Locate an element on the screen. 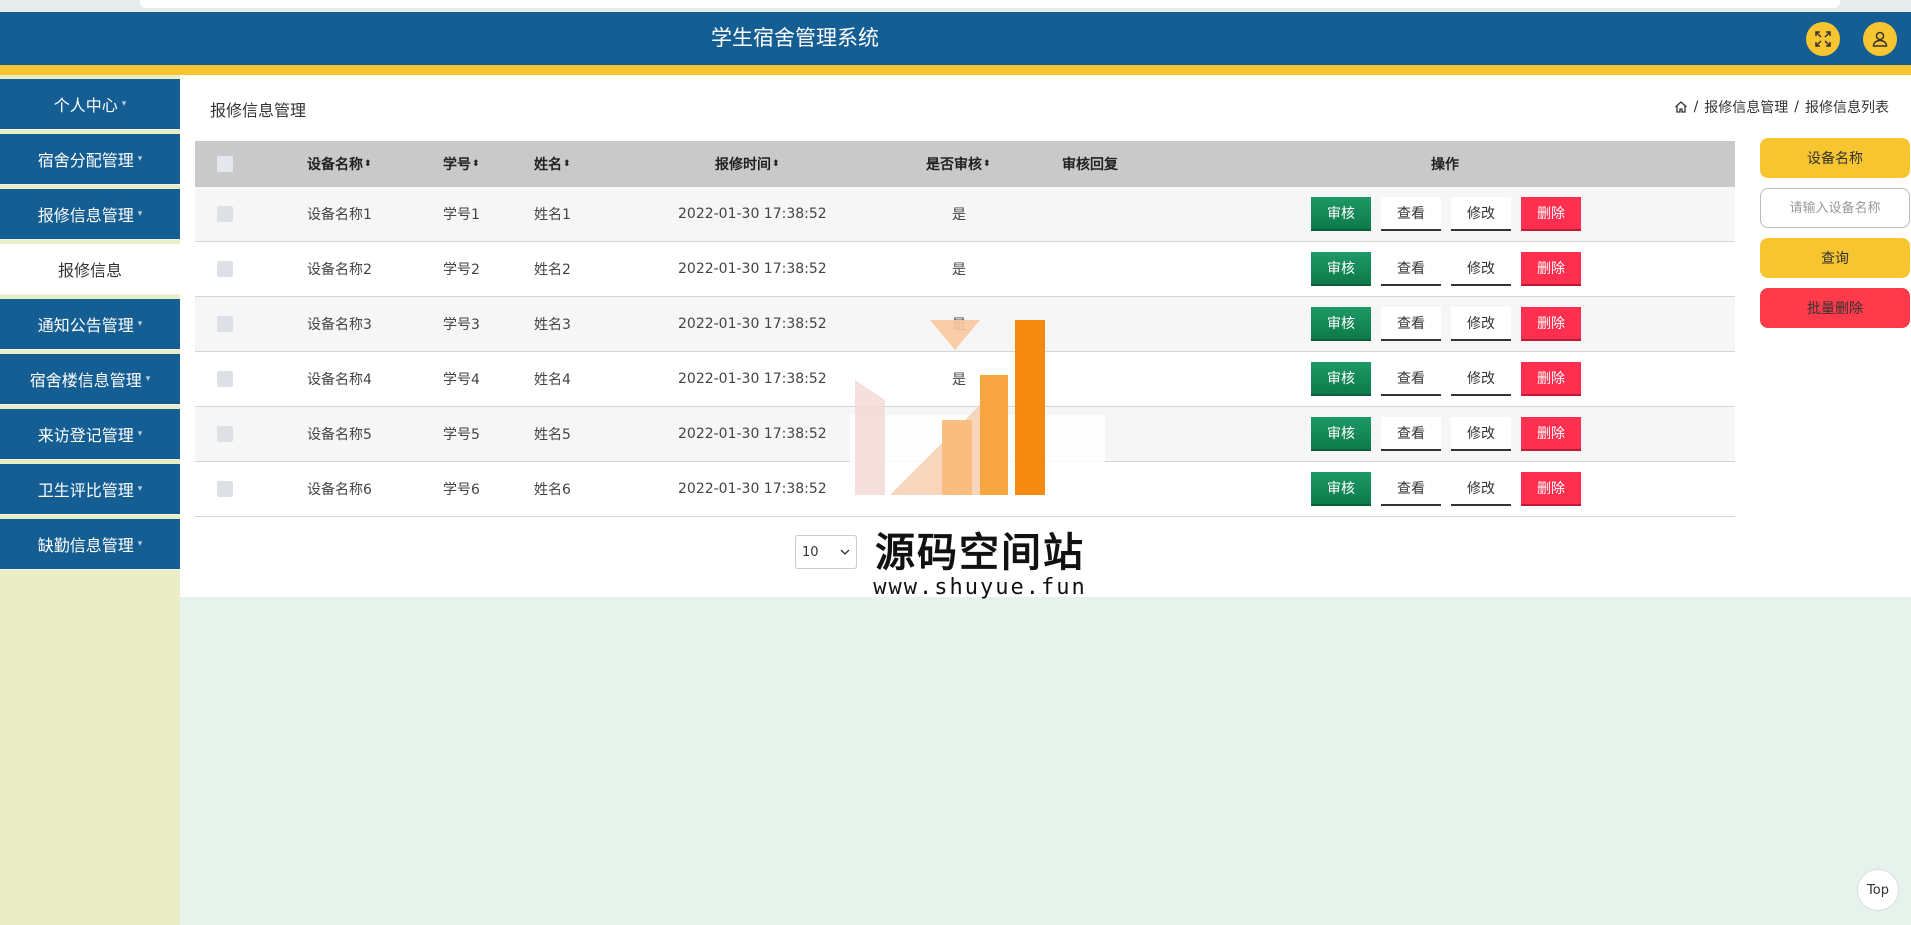 This screenshot has width=1911, height=925. cell-device-name: 设备名称6 is located at coordinates (339, 490).